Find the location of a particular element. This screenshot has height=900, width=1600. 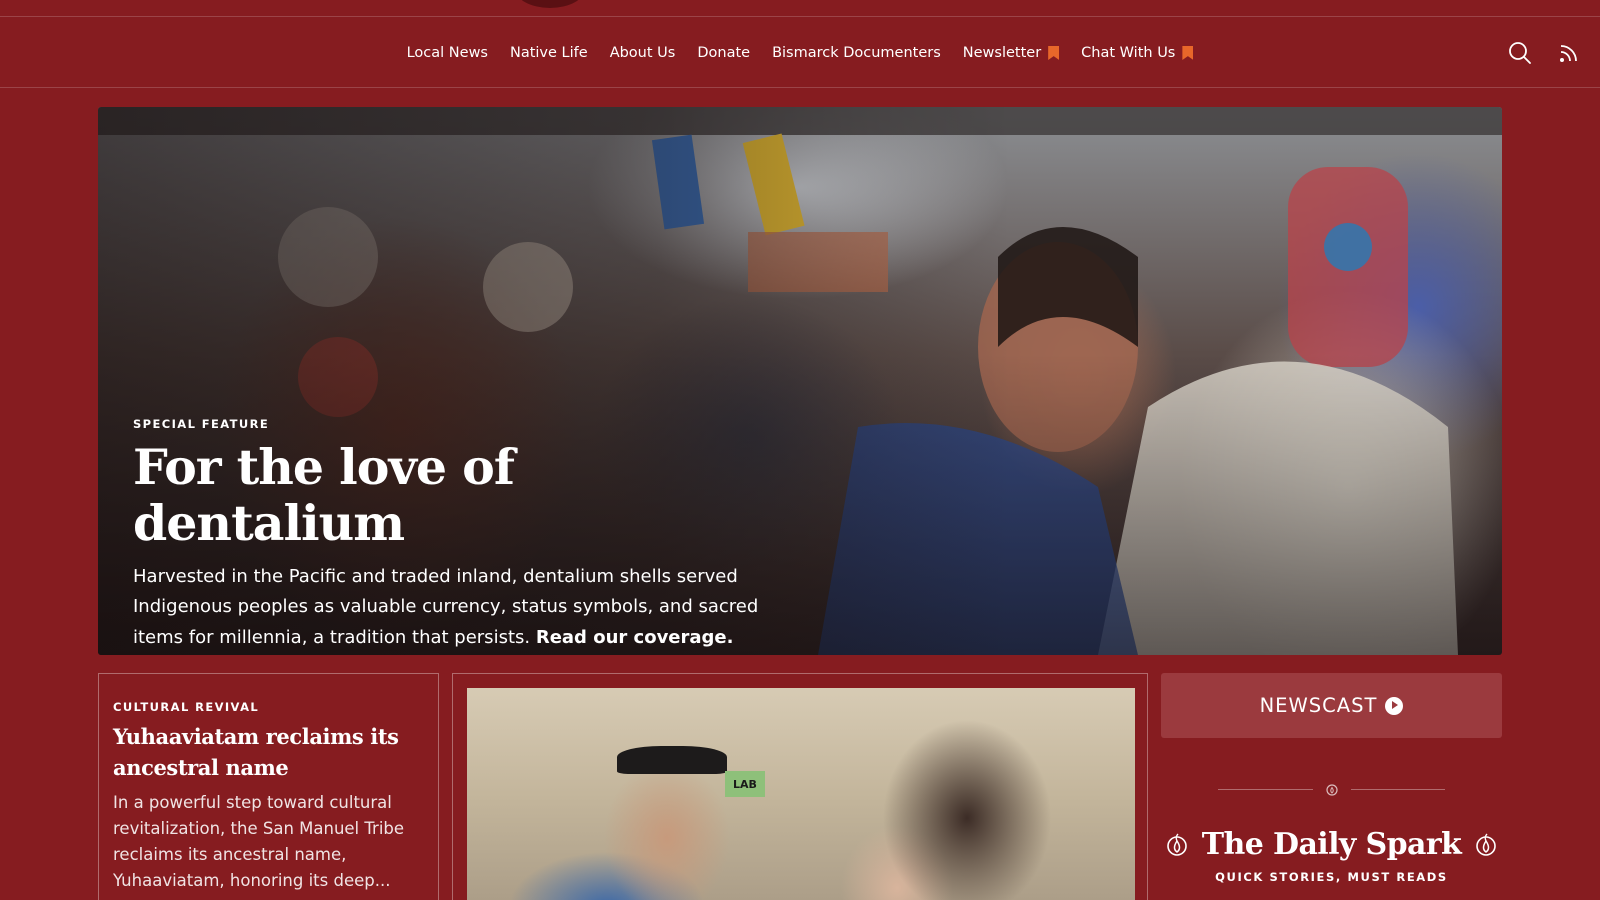

nav-item-newsletter: Newsletter is located at coordinates (1011, 53).